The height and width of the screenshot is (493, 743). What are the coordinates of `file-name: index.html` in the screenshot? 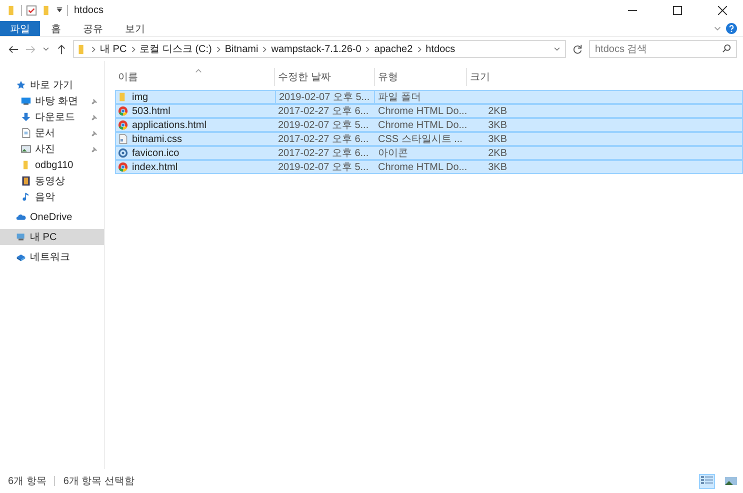 It's located at (155, 167).